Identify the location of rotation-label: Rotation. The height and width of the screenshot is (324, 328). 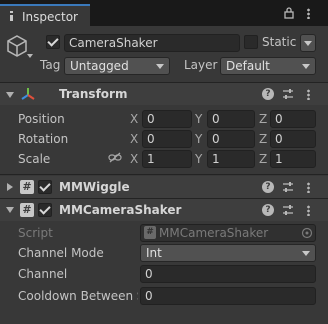
(43, 139).